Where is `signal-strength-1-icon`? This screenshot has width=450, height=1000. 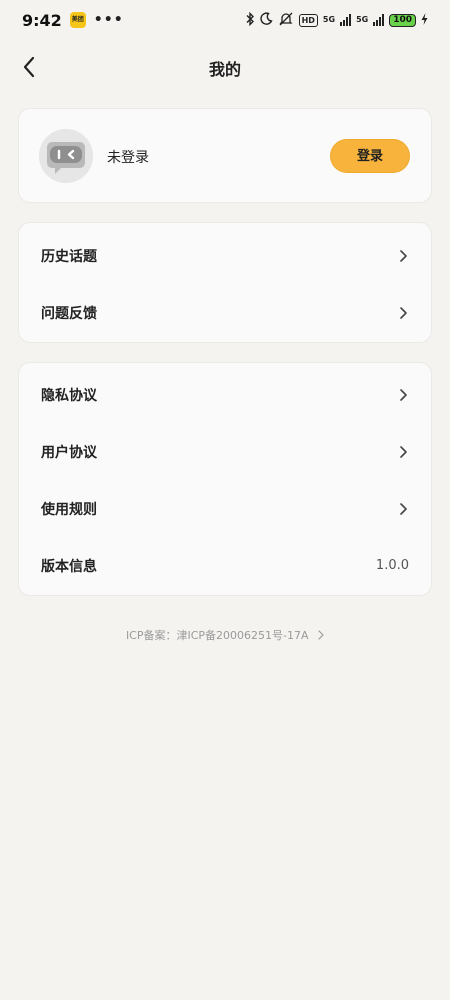
signal-strength-1-icon is located at coordinates (346, 20).